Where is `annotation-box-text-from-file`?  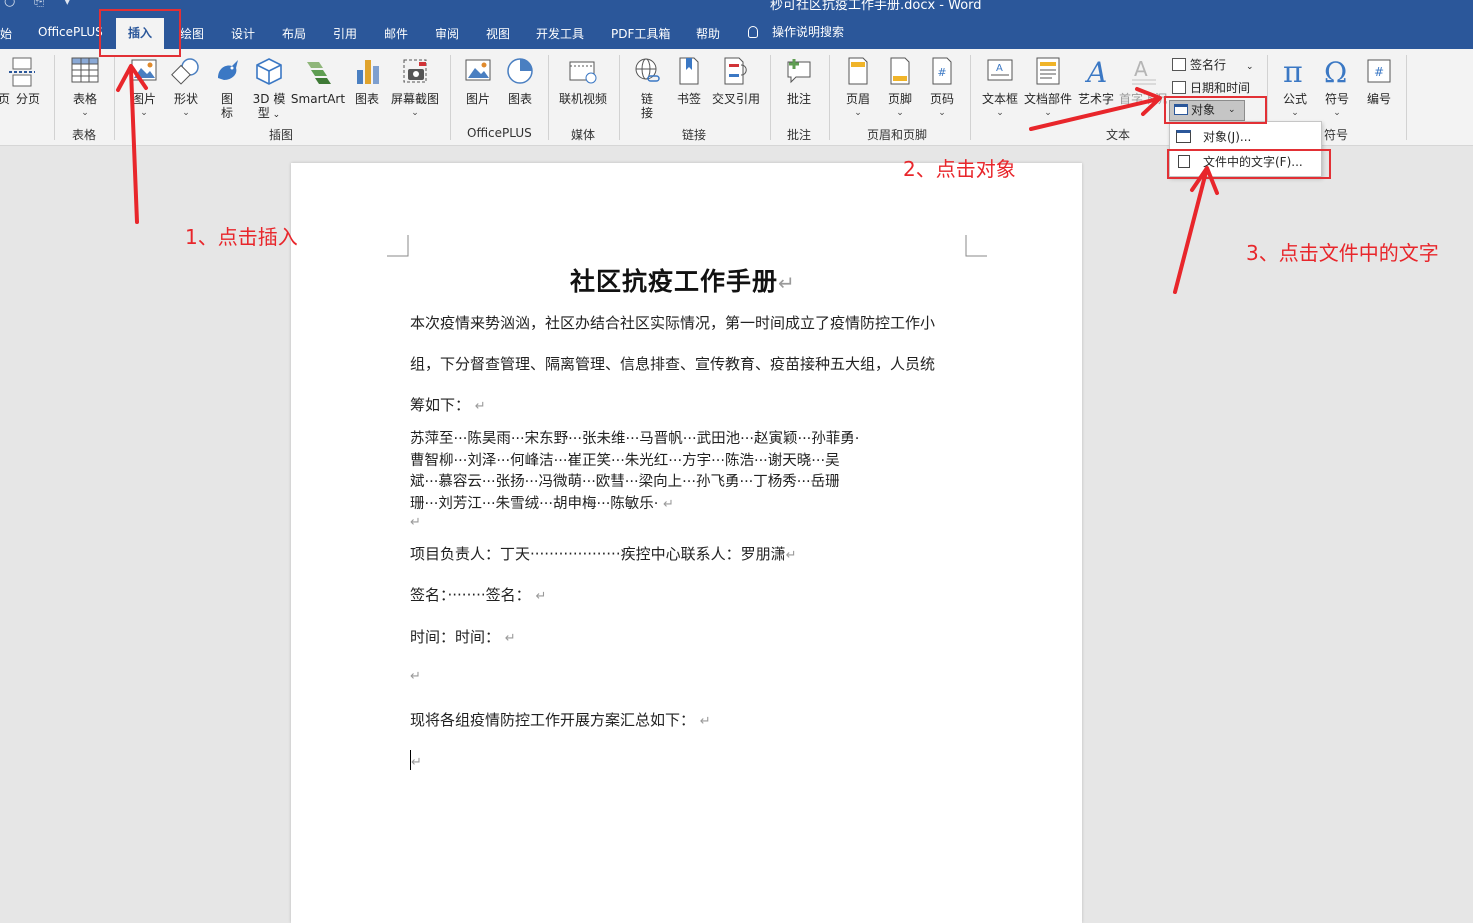 annotation-box-text-from-file is located at coordinates (1249, 164).